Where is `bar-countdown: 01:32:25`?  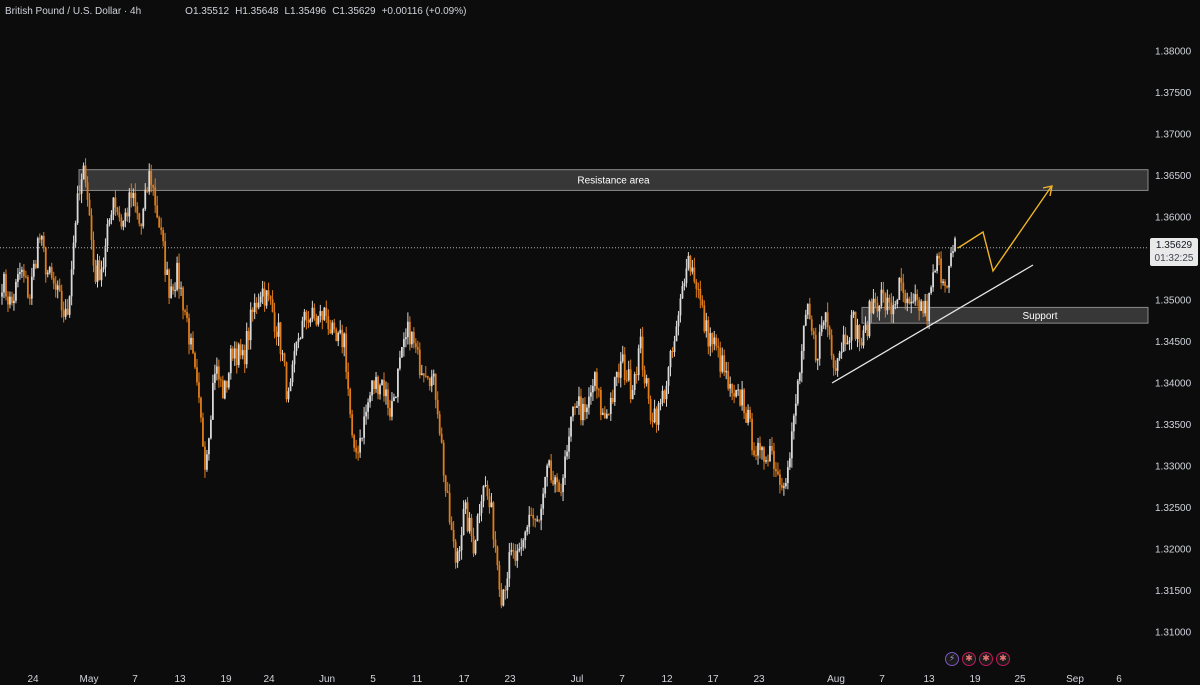
bar-countdown: 01:32:25 is located at coordinates (1174, 258).